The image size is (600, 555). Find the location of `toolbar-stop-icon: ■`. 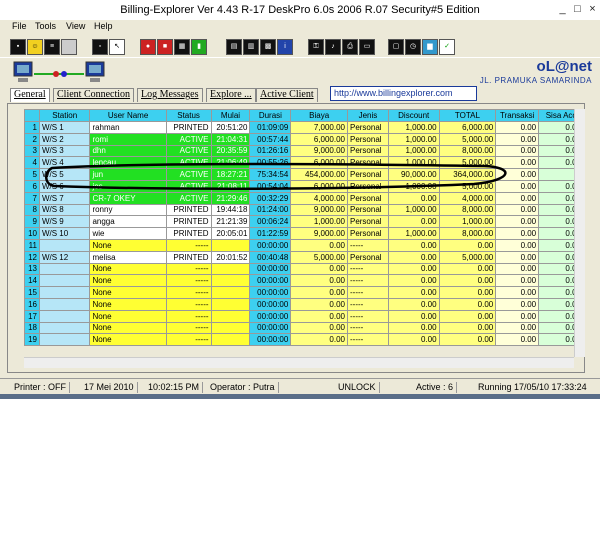

toolbar-stop-icon: ■ is located at coordinates (165, 47).